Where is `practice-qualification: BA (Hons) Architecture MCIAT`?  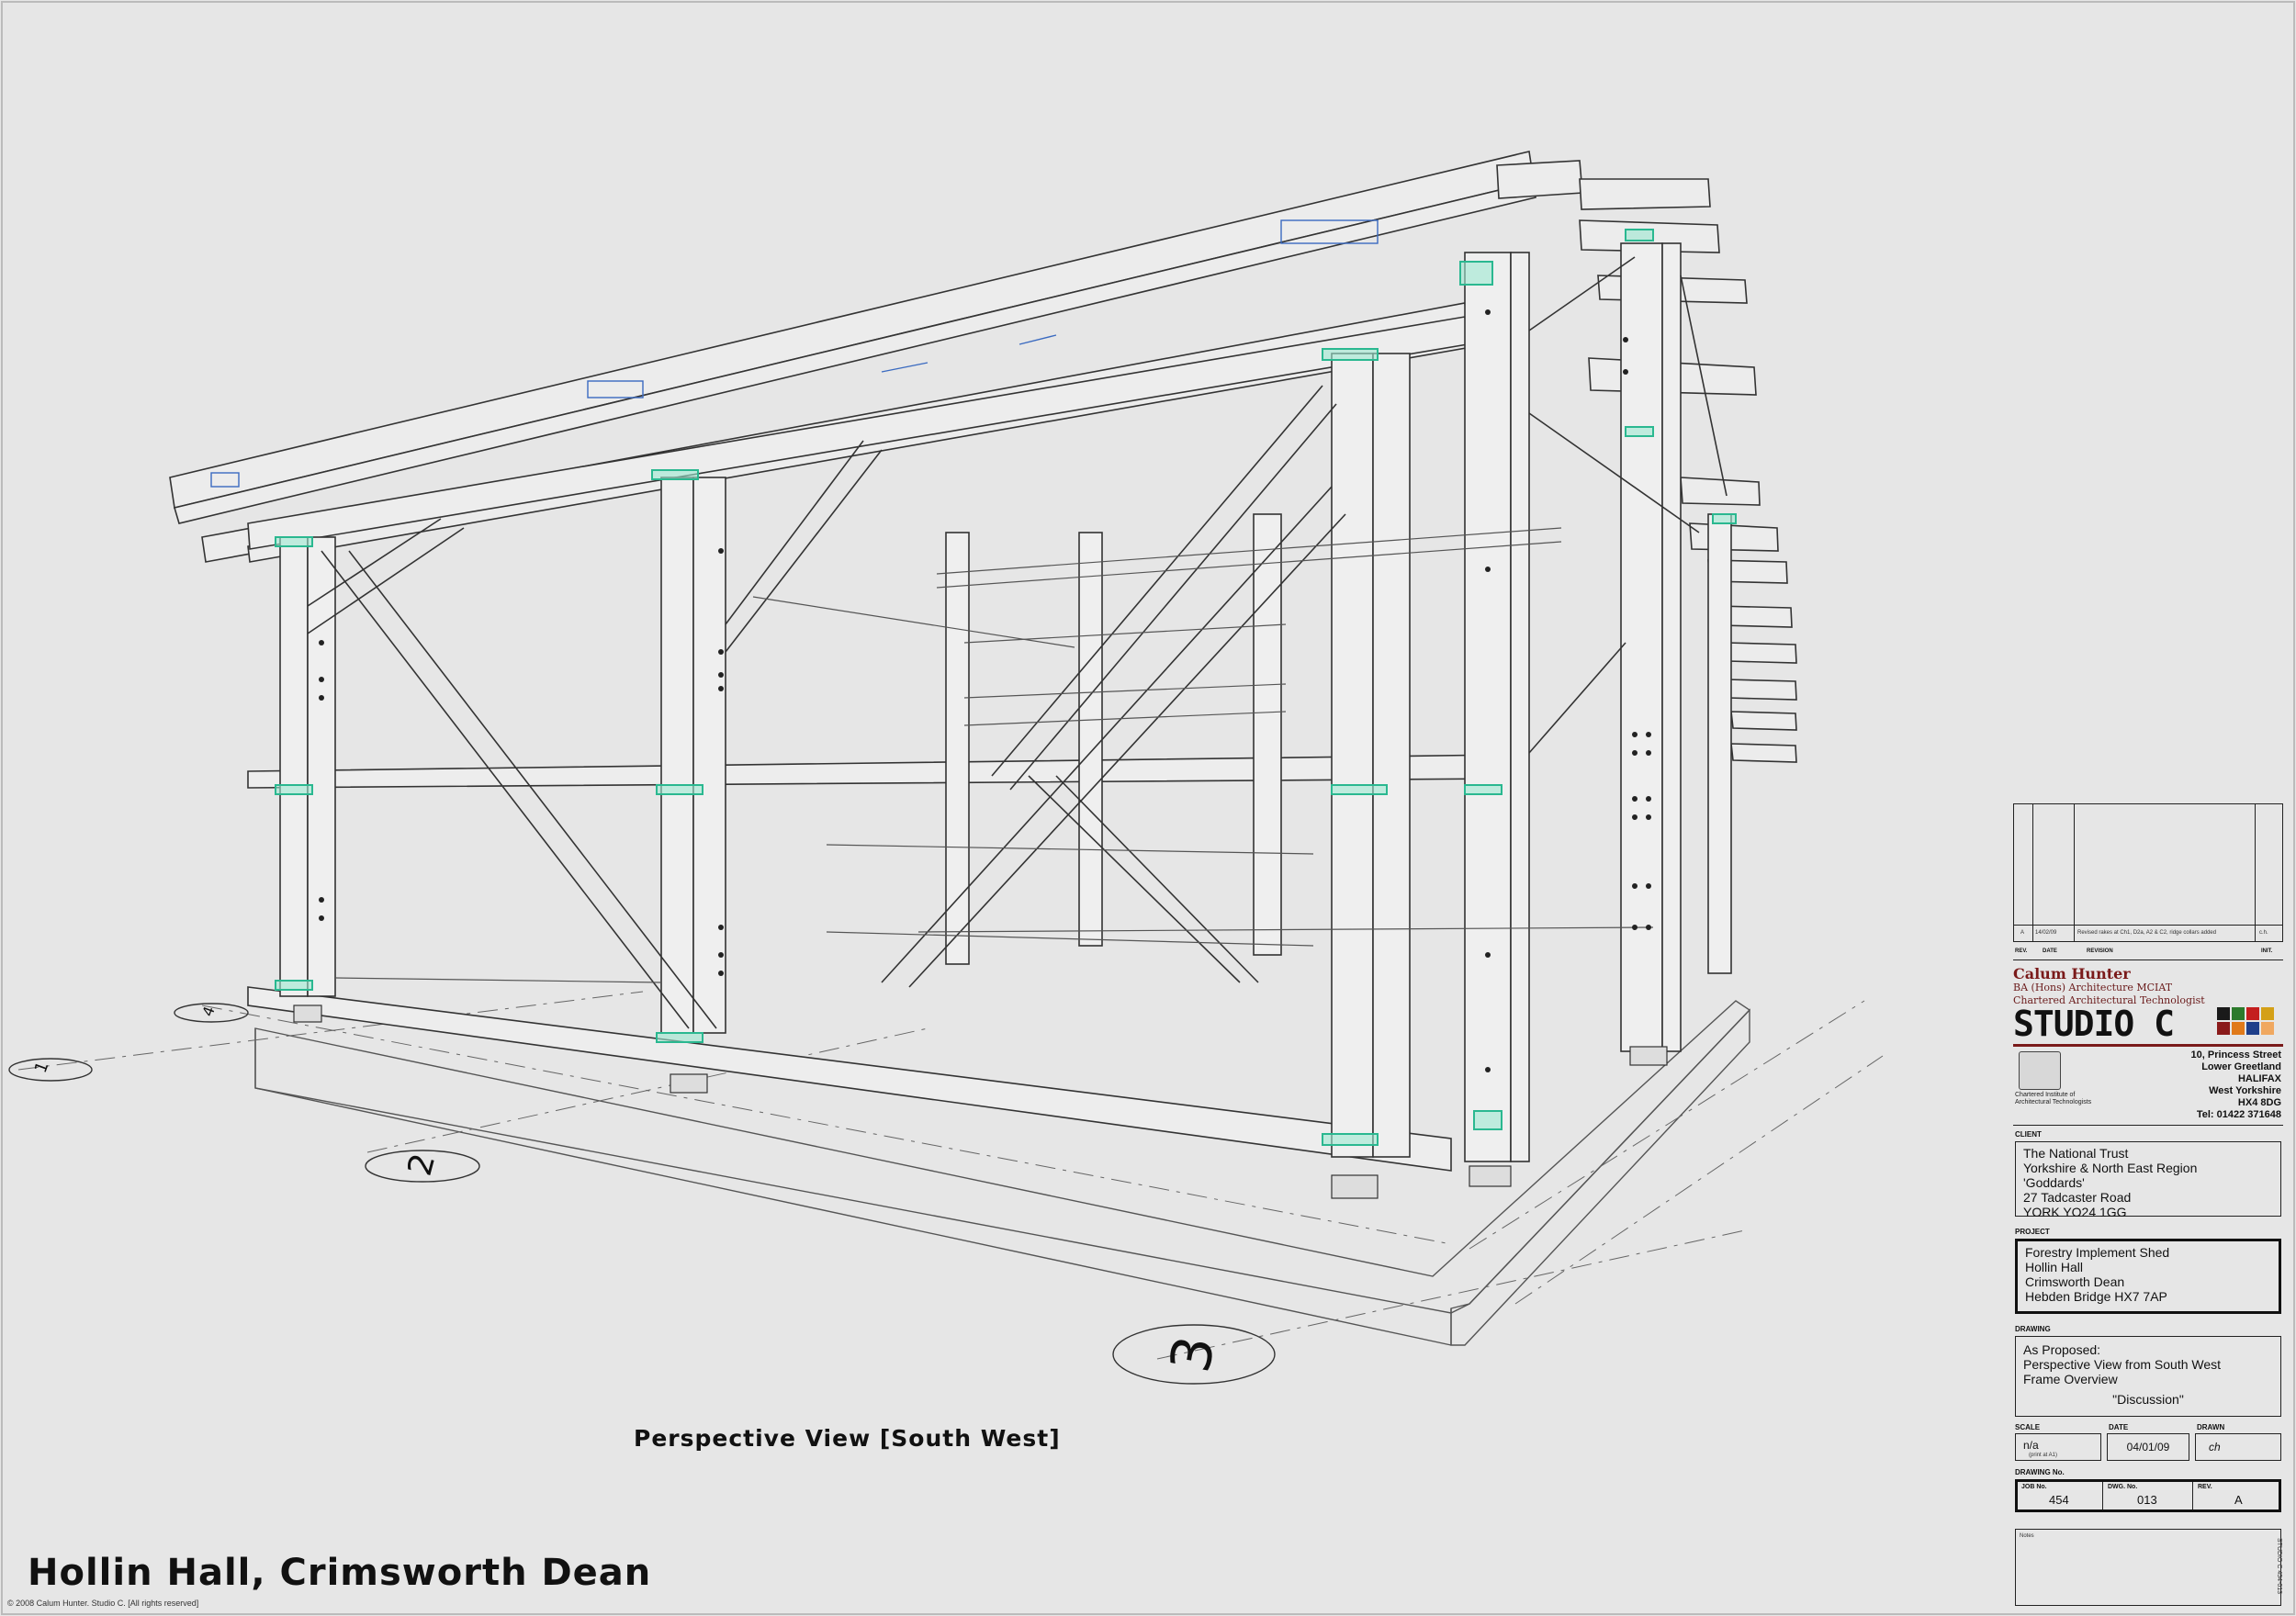
practice-qualification: BA (Hons) Architecture MCIAT is located at coordinates (2093, 988).